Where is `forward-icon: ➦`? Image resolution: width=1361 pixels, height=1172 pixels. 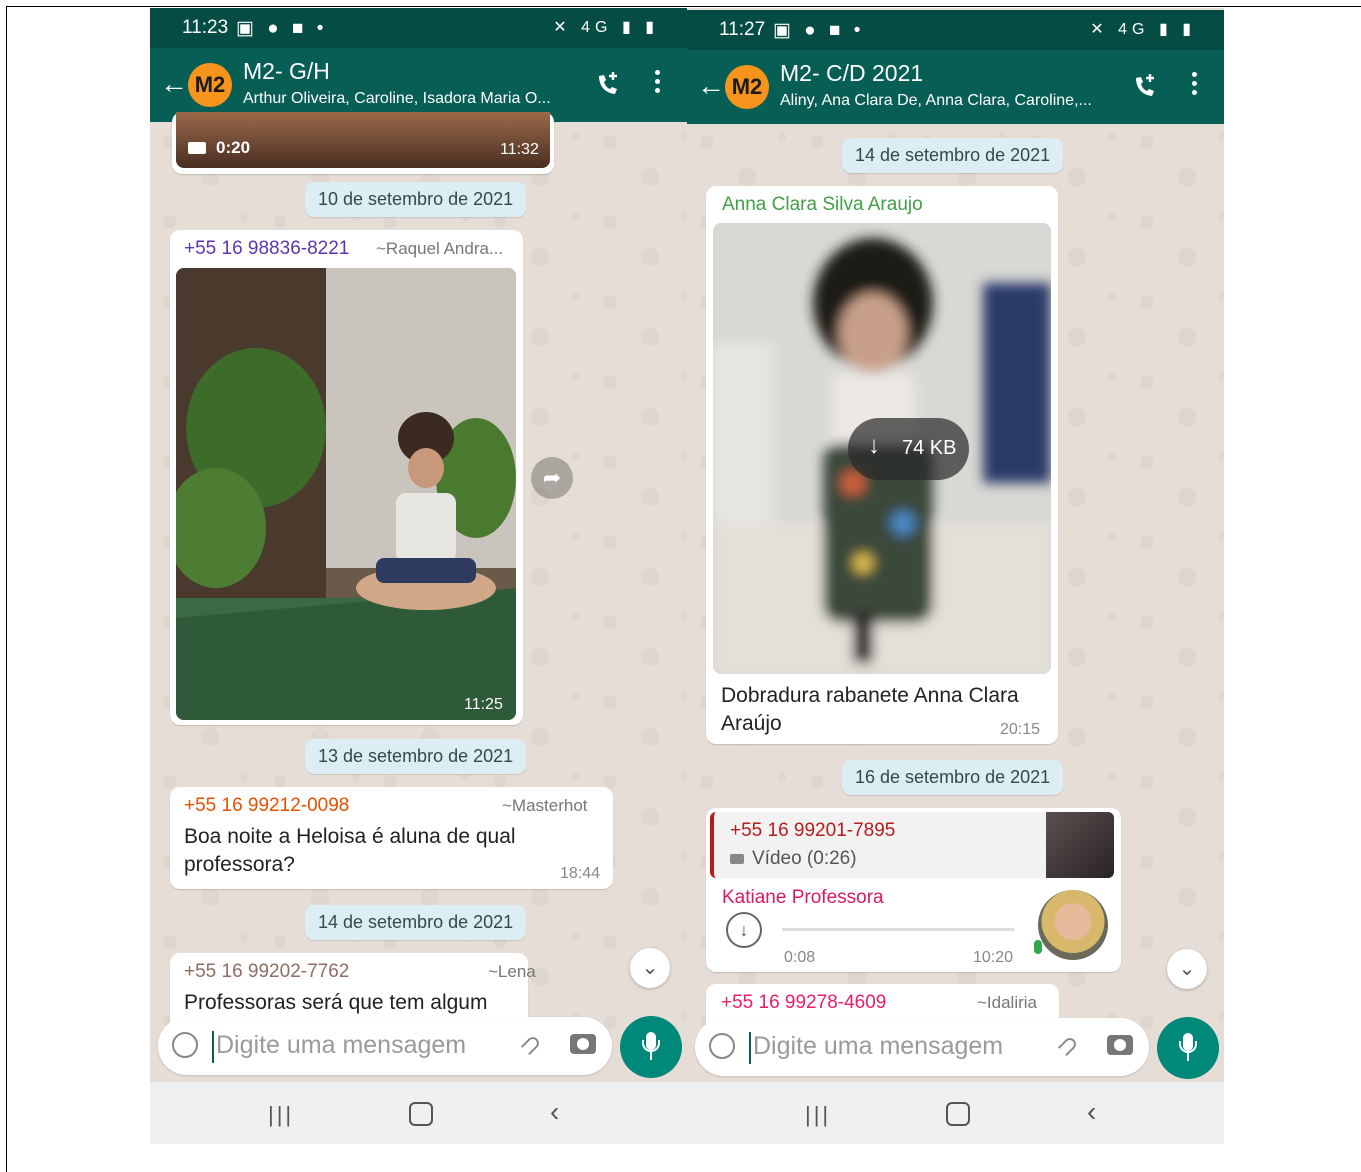
forward-icon: ➦ is located at coordinates (552, 478).